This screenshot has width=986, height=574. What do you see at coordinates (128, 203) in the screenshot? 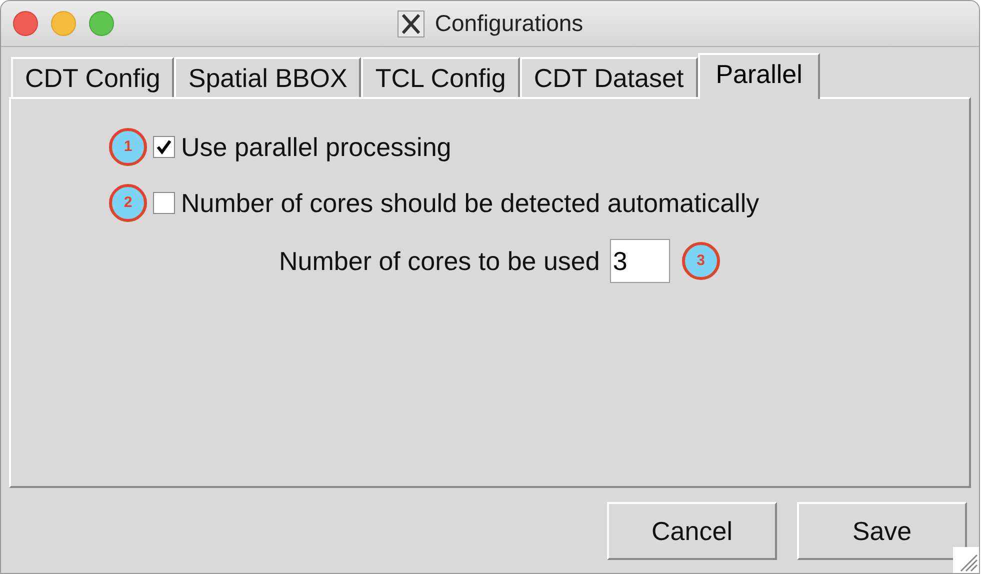
I see `callout-marker: 2` at bounding box center [128, 203].